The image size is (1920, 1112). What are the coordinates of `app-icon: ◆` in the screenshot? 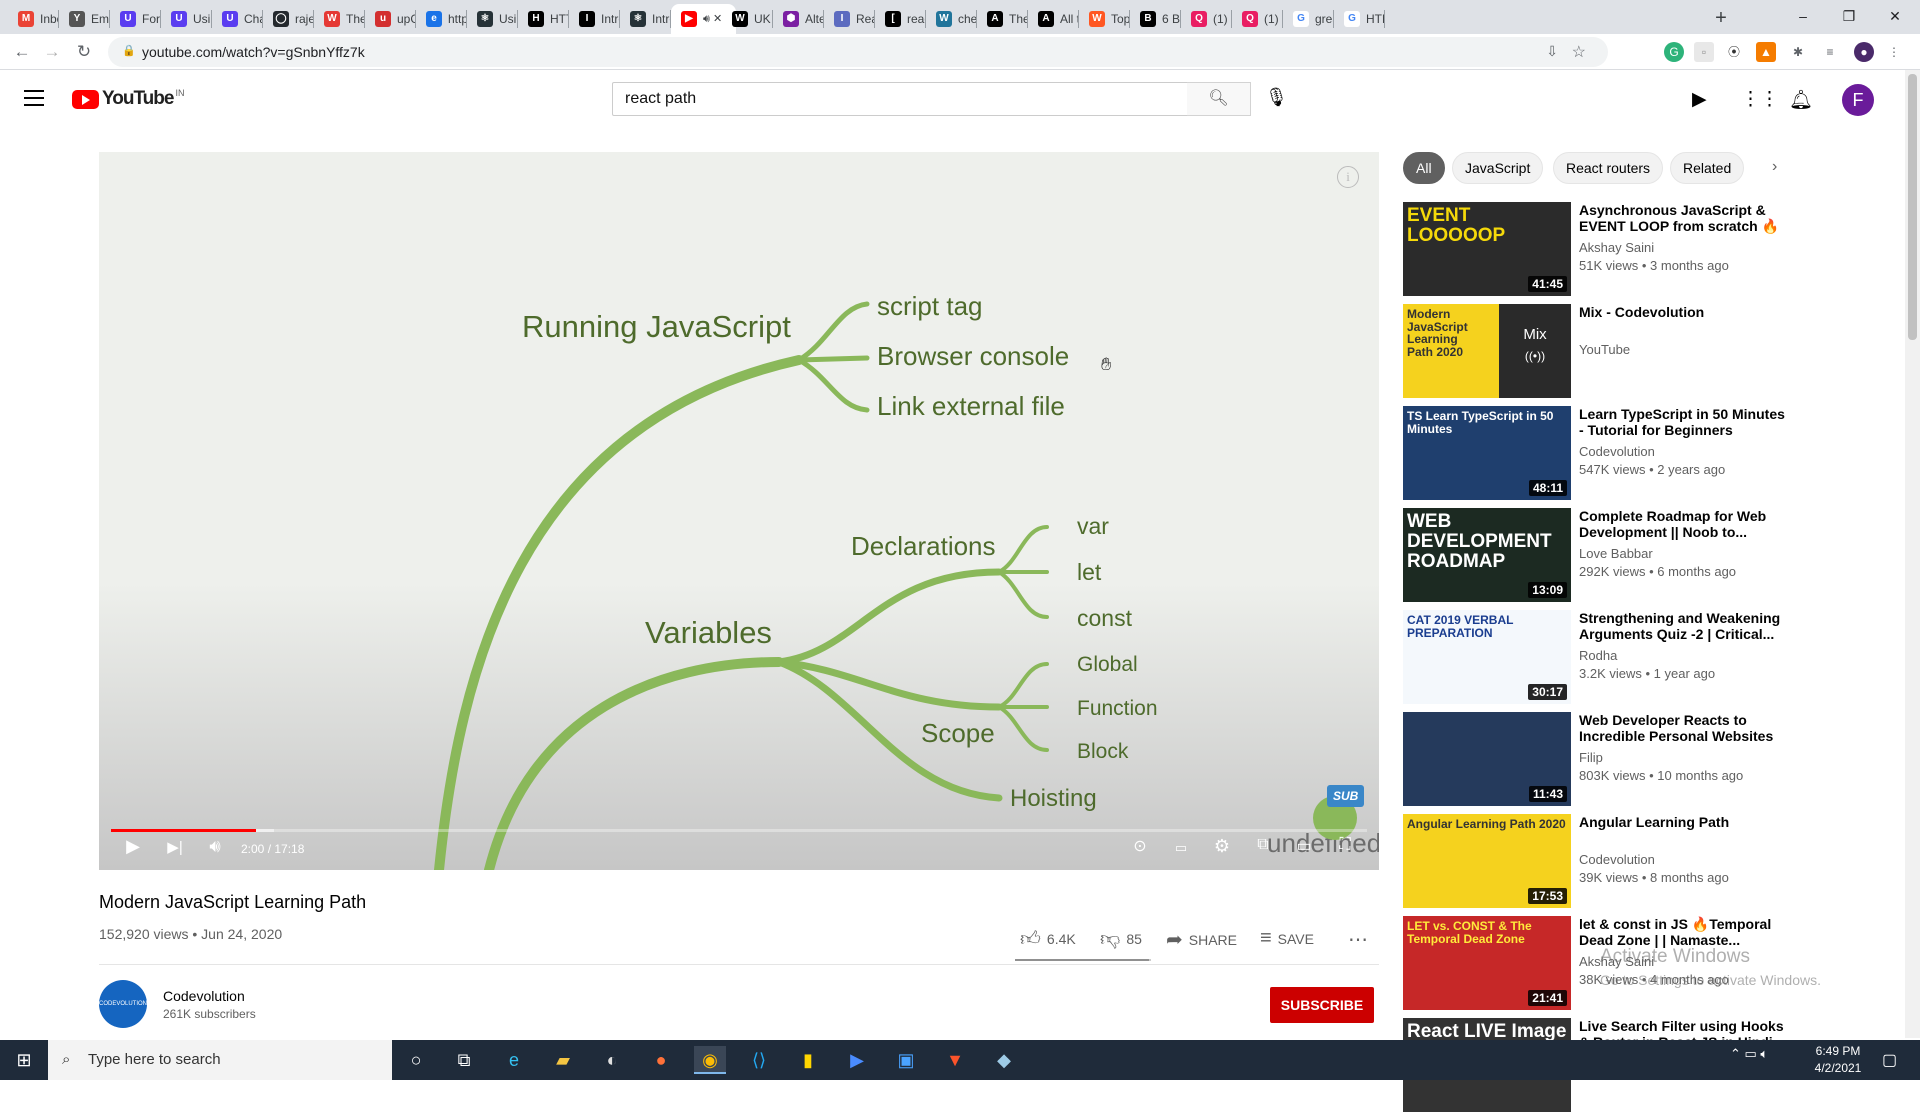 It's located at (1004, 1060).